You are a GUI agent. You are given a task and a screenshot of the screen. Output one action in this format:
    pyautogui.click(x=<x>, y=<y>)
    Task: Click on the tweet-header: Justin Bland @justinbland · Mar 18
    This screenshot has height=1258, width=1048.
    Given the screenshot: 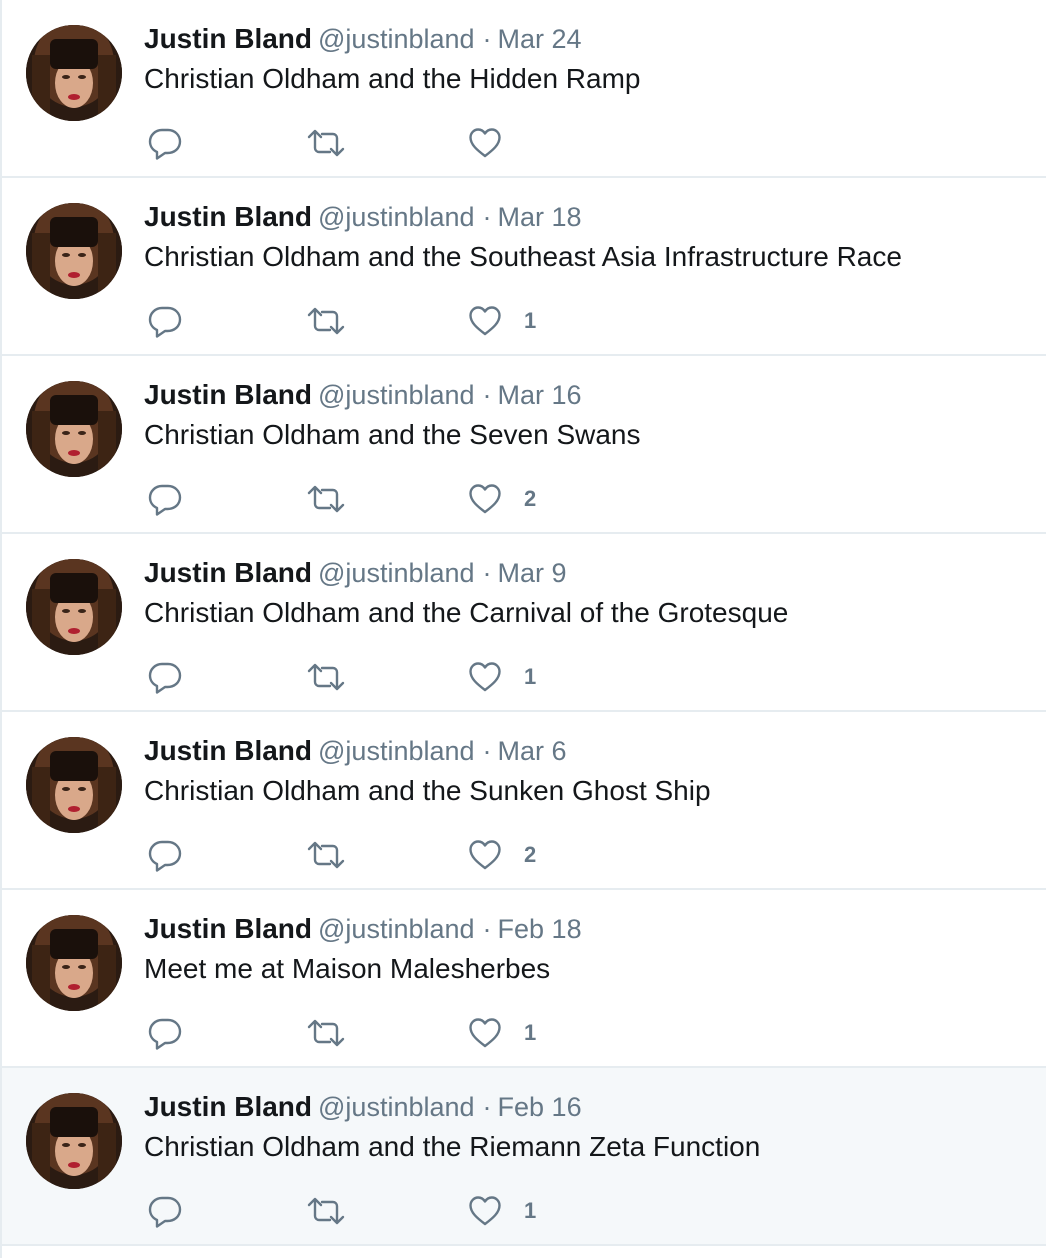 What is the action you would take?
    pyautogui.click(x=363, y=217)
    